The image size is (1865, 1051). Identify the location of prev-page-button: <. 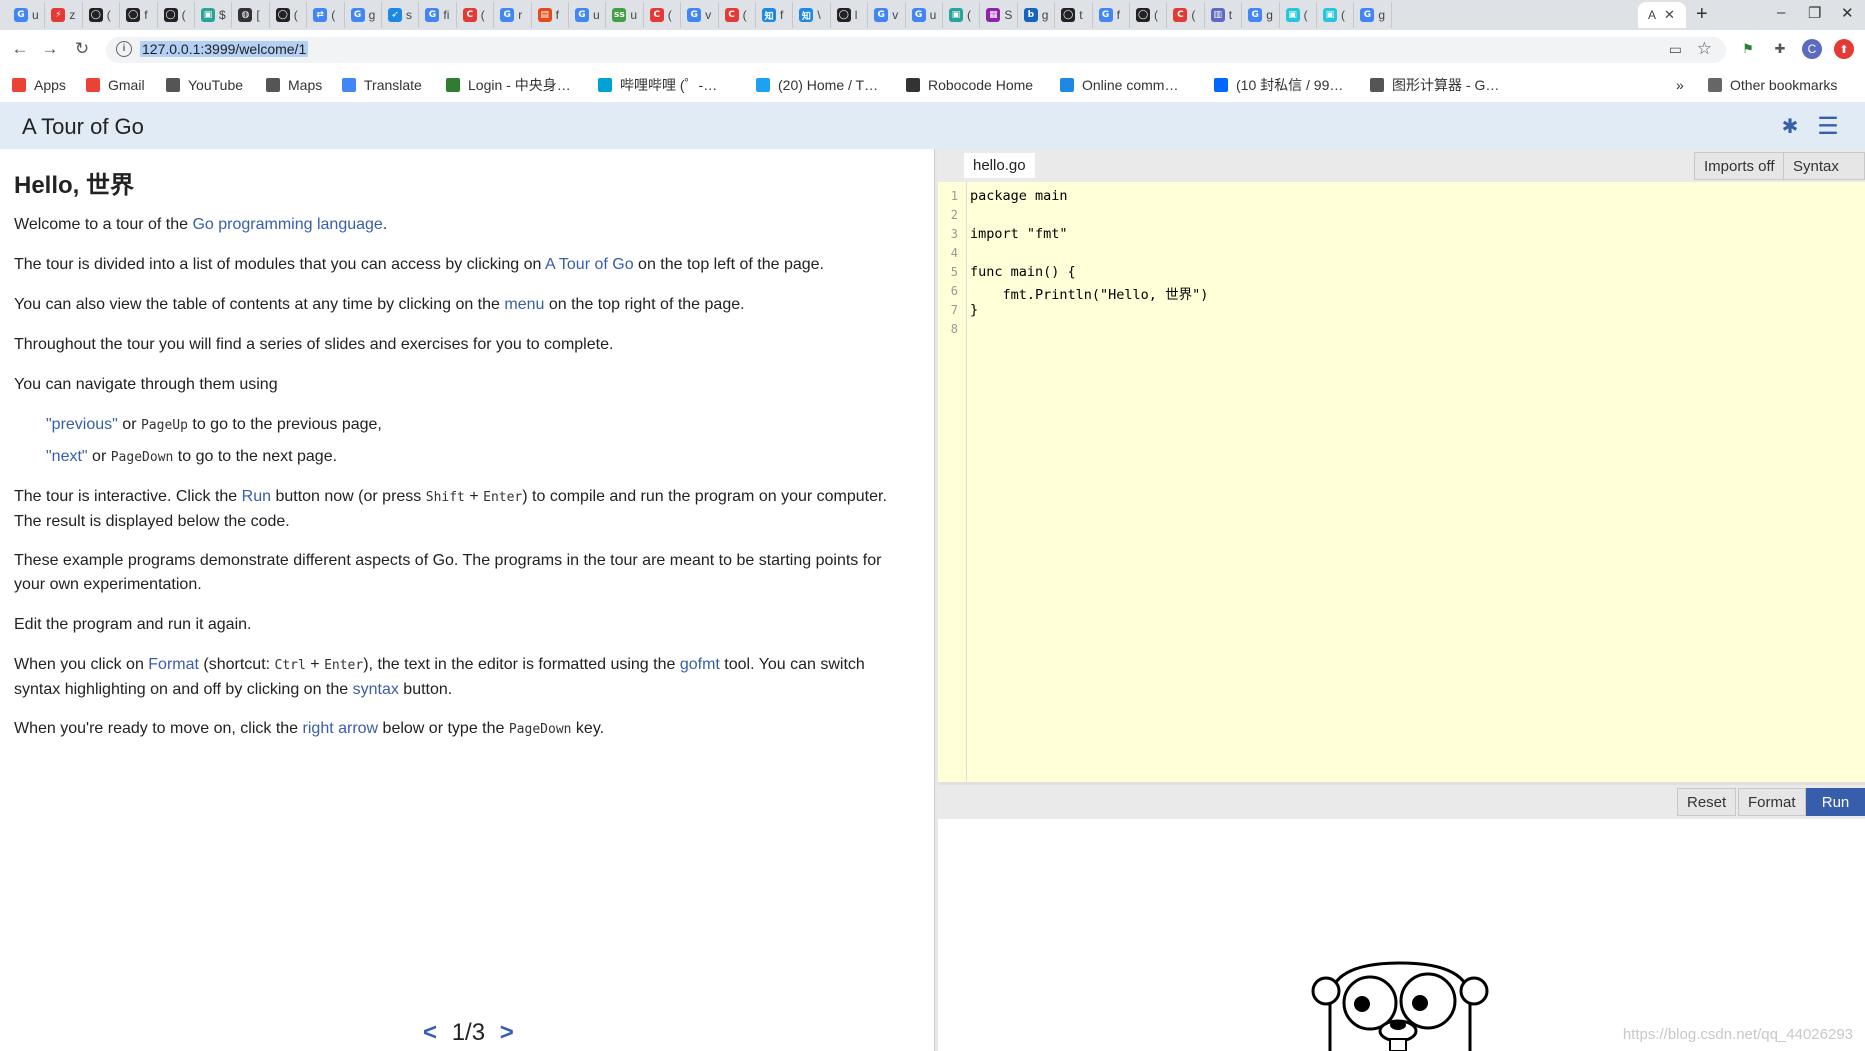
(430, 1032).